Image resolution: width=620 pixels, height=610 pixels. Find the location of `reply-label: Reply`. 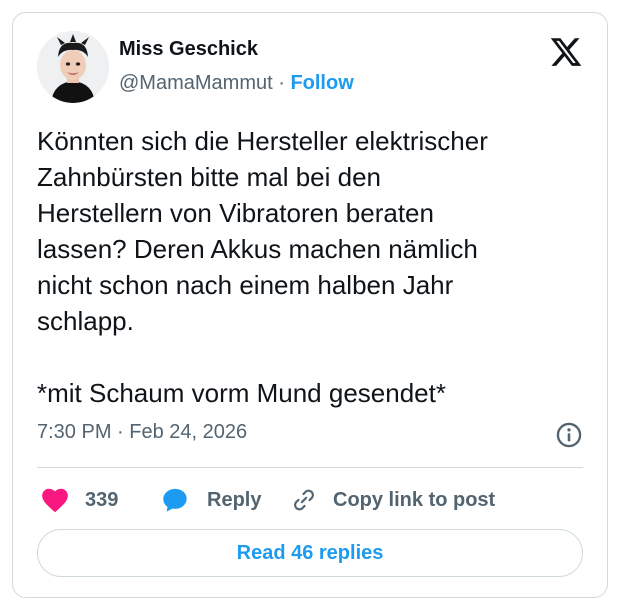

reply-label: Reply is located at coordinates (234, 499).